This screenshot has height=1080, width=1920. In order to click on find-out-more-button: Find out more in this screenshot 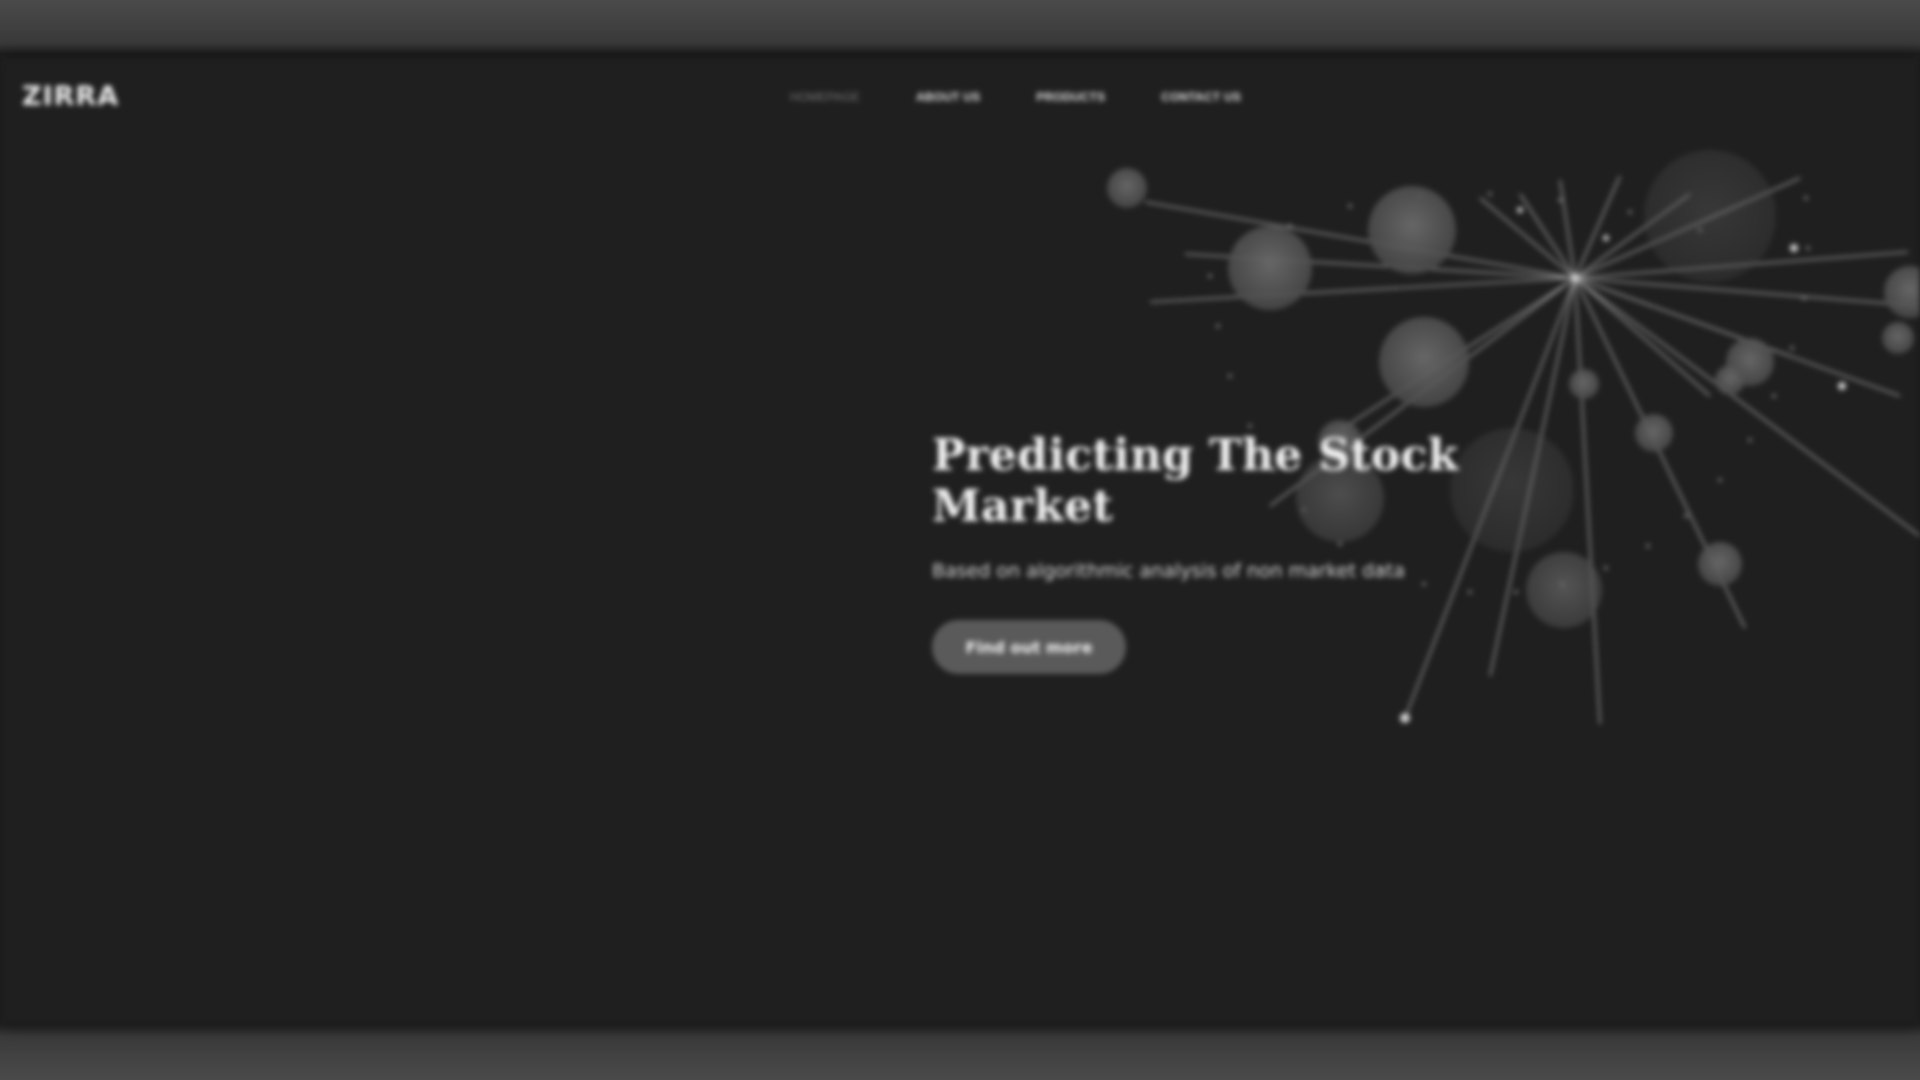, I will do `click(1029, 647)`.